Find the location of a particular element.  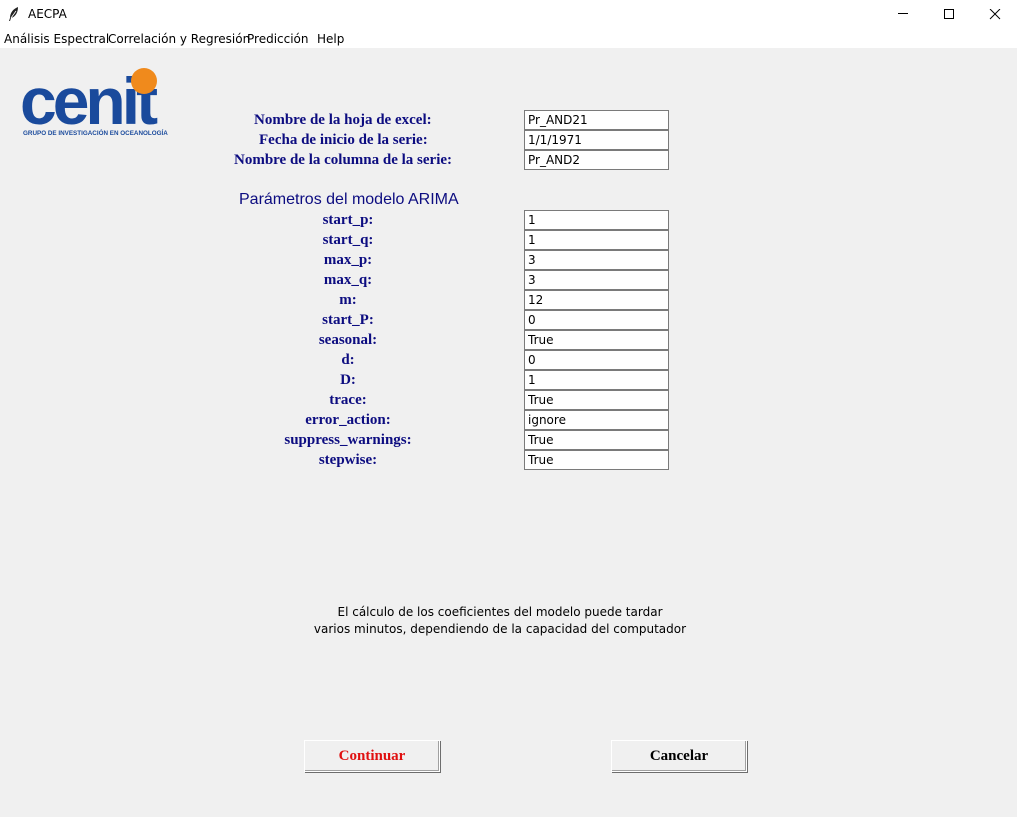

suppress-warnings-input is located at coordinates (596, 440).